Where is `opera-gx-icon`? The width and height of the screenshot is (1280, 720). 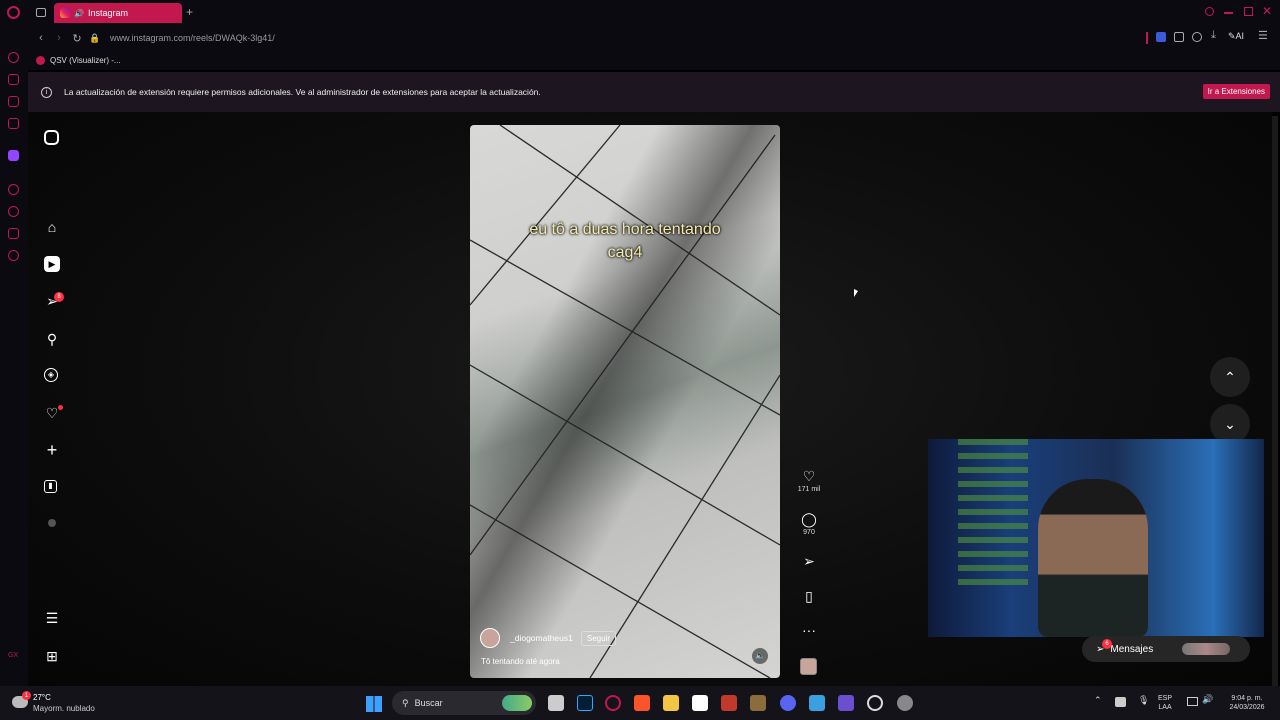
opera-gx-icon is located at coordinates (613, 703).